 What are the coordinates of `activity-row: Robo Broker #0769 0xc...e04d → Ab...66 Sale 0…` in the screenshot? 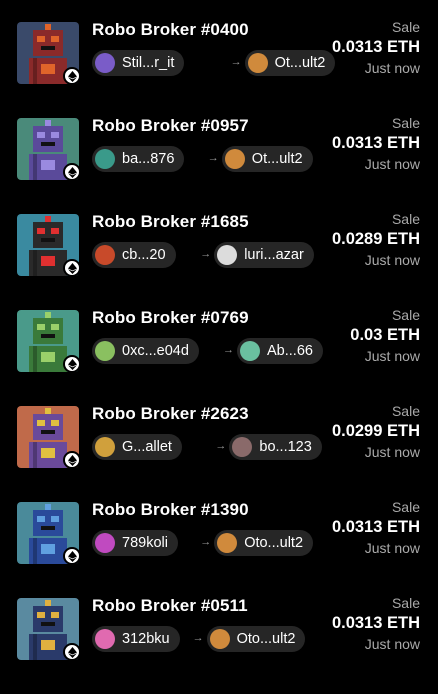 It's located at (219, 356).